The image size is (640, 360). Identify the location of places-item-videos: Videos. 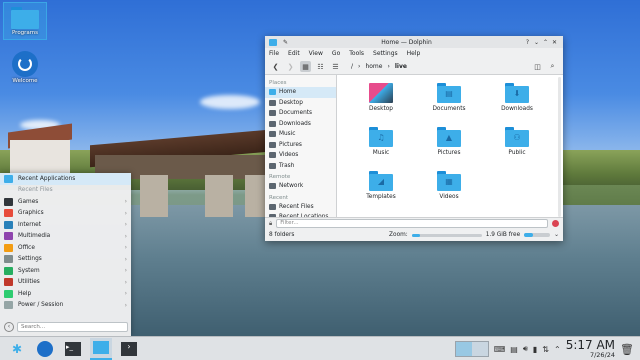
(300, 155).